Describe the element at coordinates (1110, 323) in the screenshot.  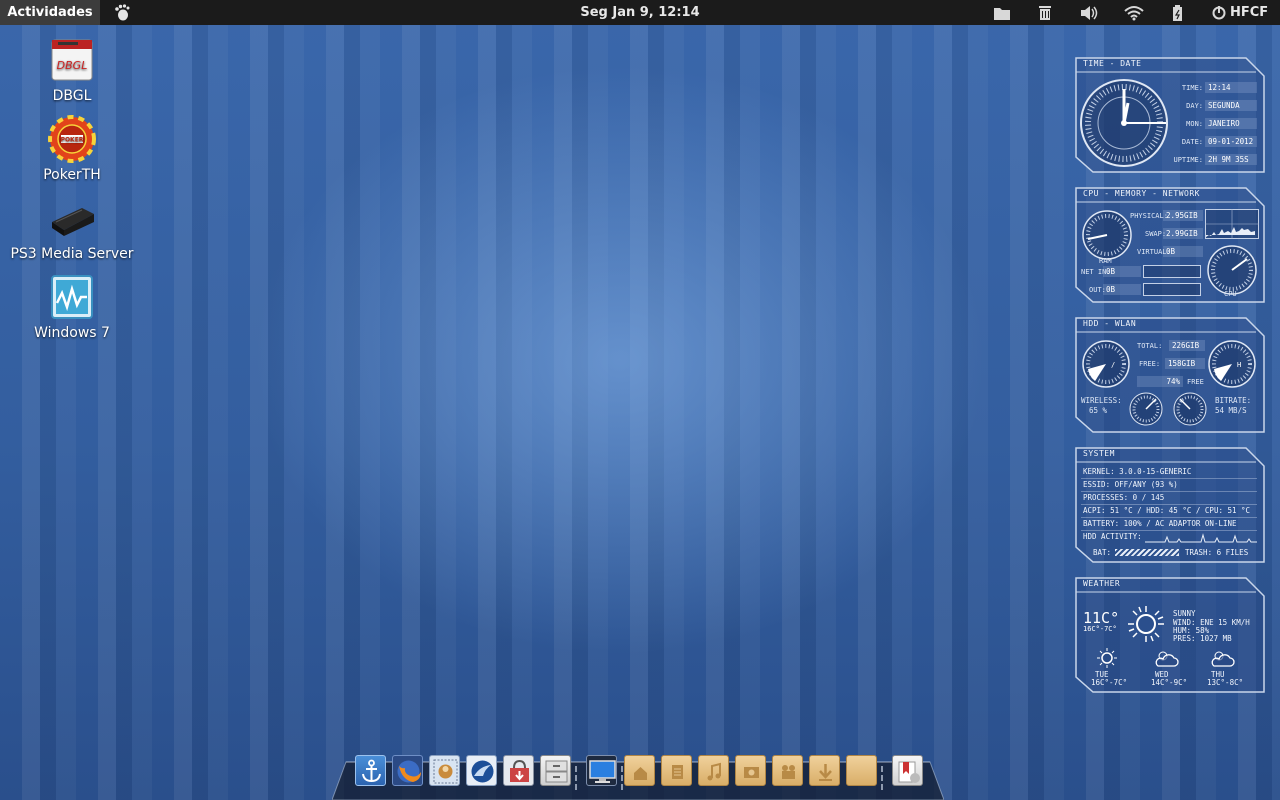
I see `widget-title: HDD - WLAN` at that location.